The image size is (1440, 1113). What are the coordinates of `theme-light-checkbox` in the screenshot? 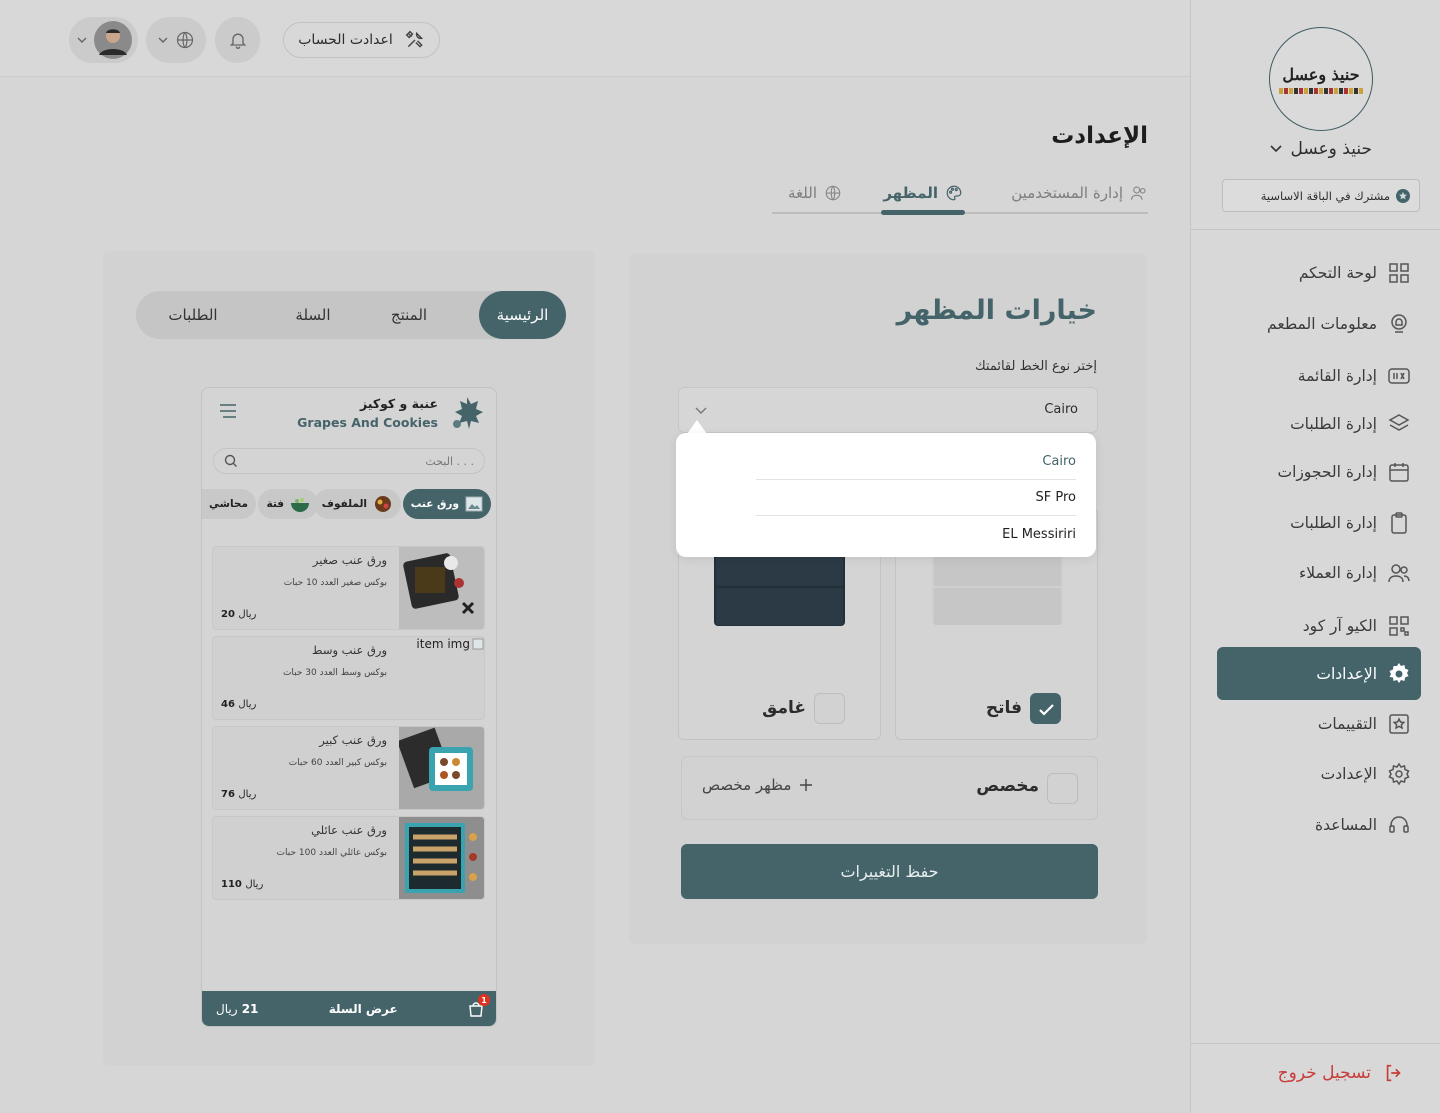 It's located at (1045, 708).